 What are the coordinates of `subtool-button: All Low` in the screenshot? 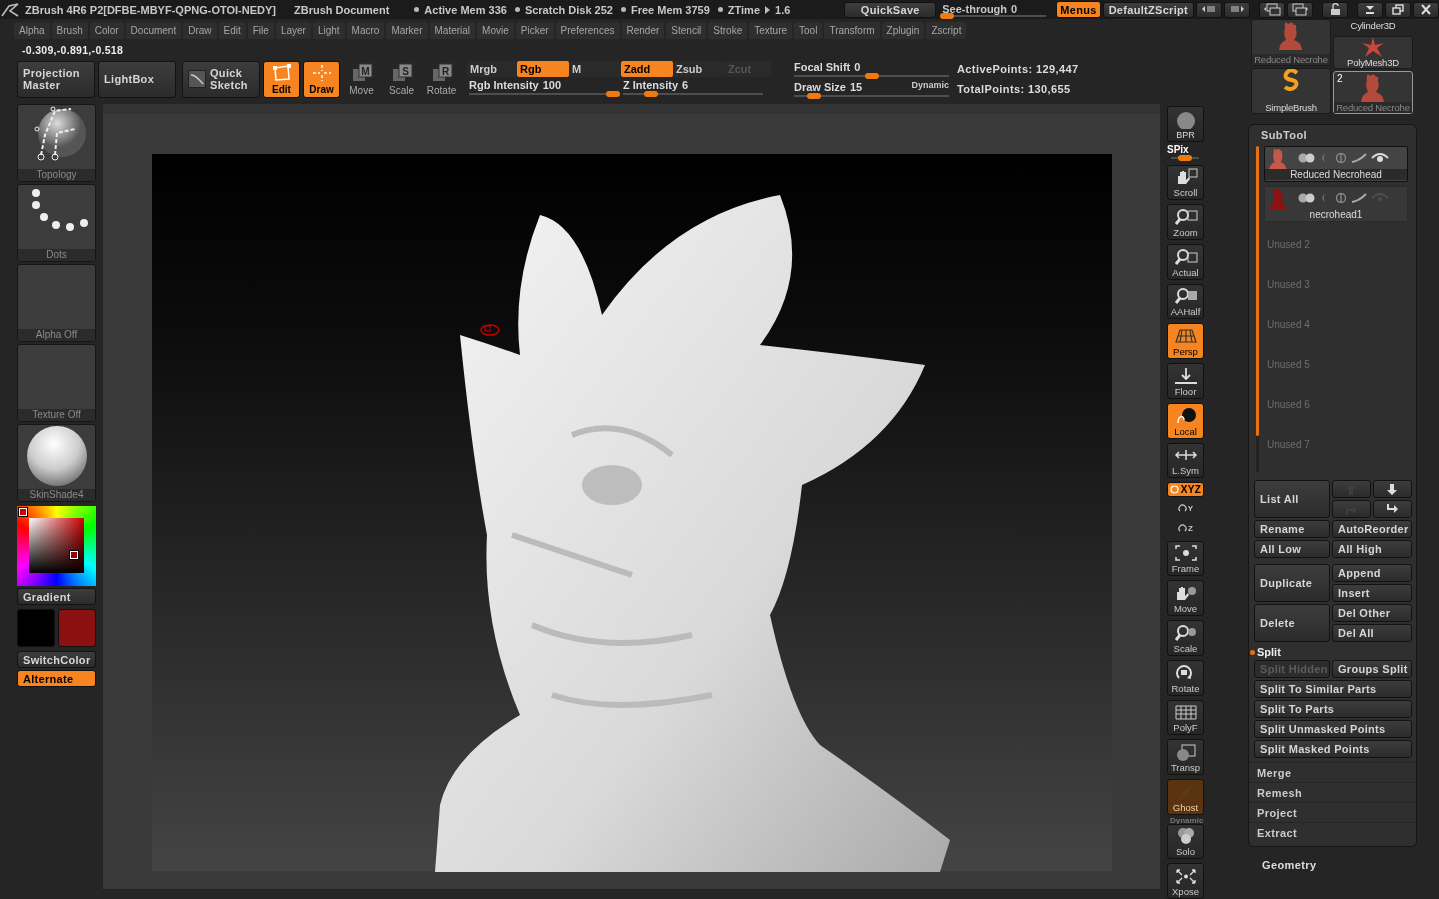 It's located at (1292, 549).